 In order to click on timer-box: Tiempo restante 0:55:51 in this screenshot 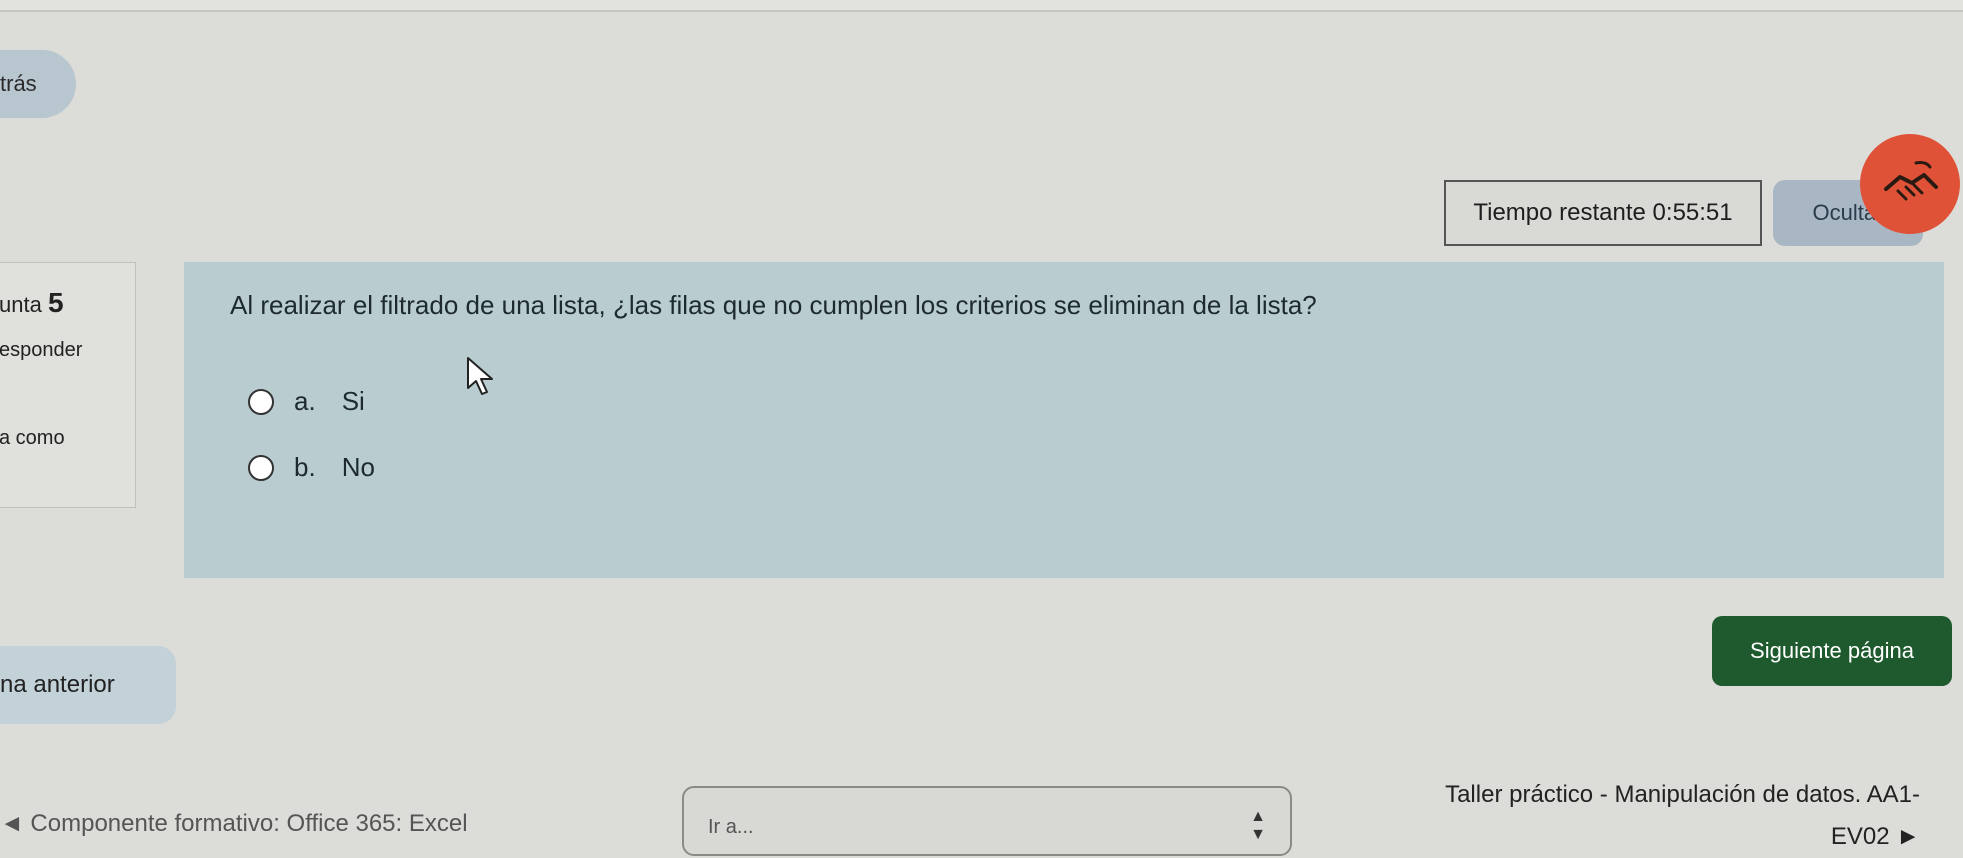, I will do `click(1603, 213)`.